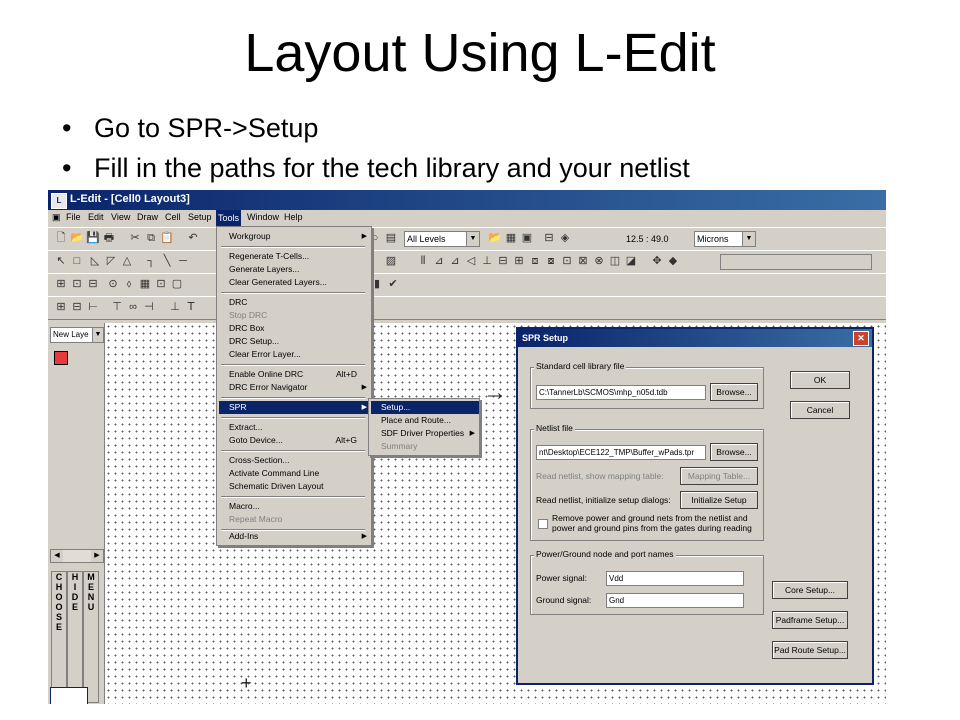  What do you see at coordinates (393, 284) in the screenshot?
I see `drc-check-icon: ✔` at bounding box center [393, 284].